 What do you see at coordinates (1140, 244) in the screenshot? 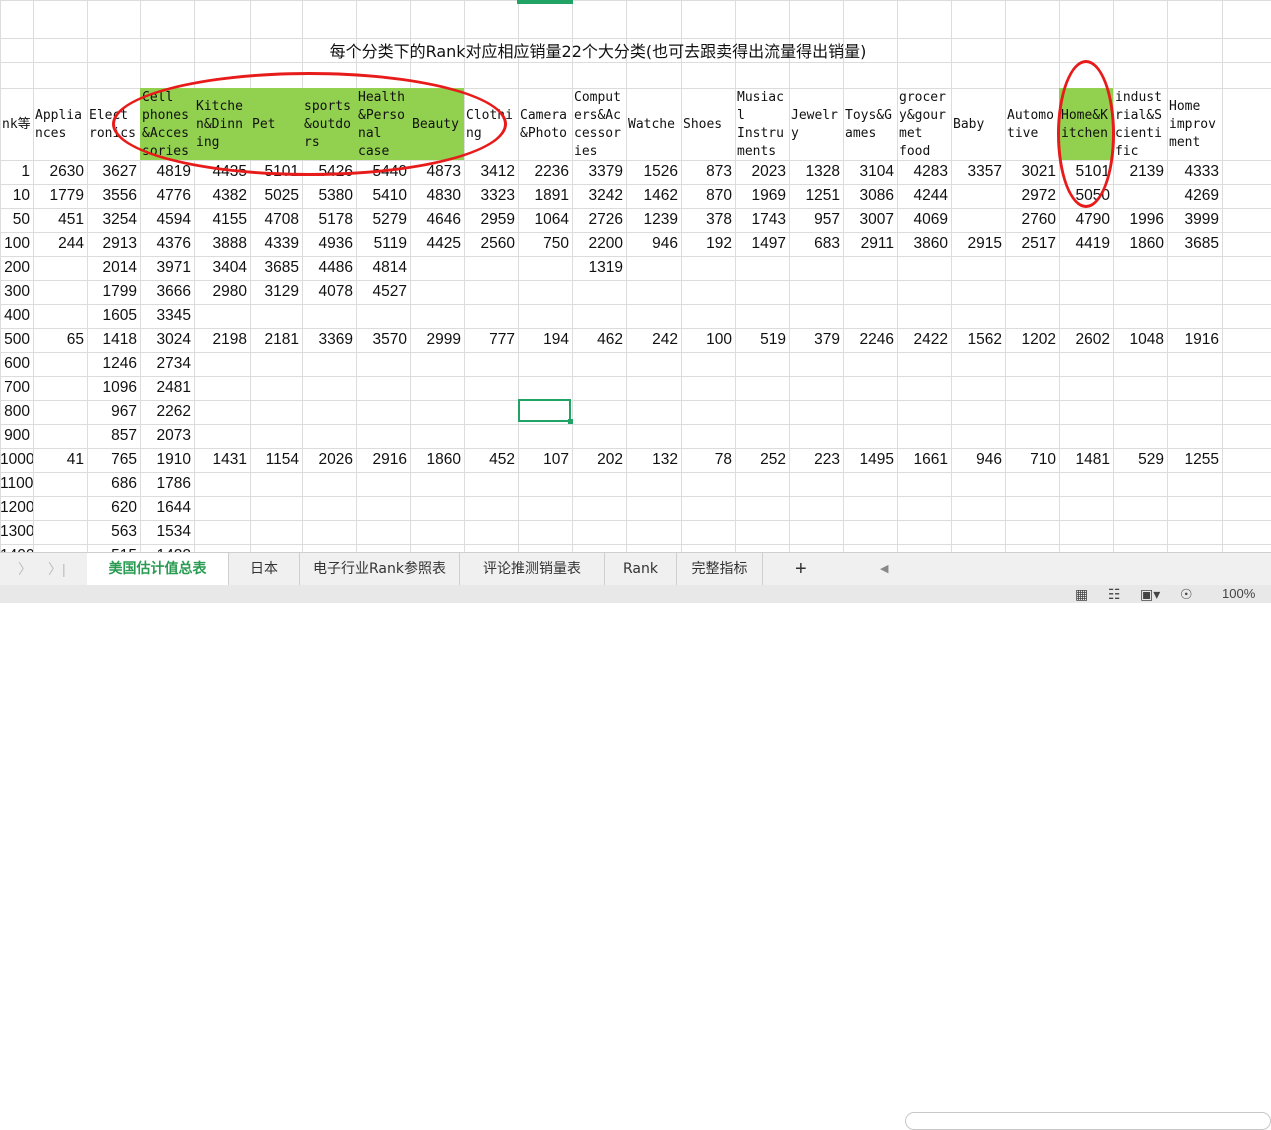
I see `data-cell: 1860` at bounding box center [1140, 244].